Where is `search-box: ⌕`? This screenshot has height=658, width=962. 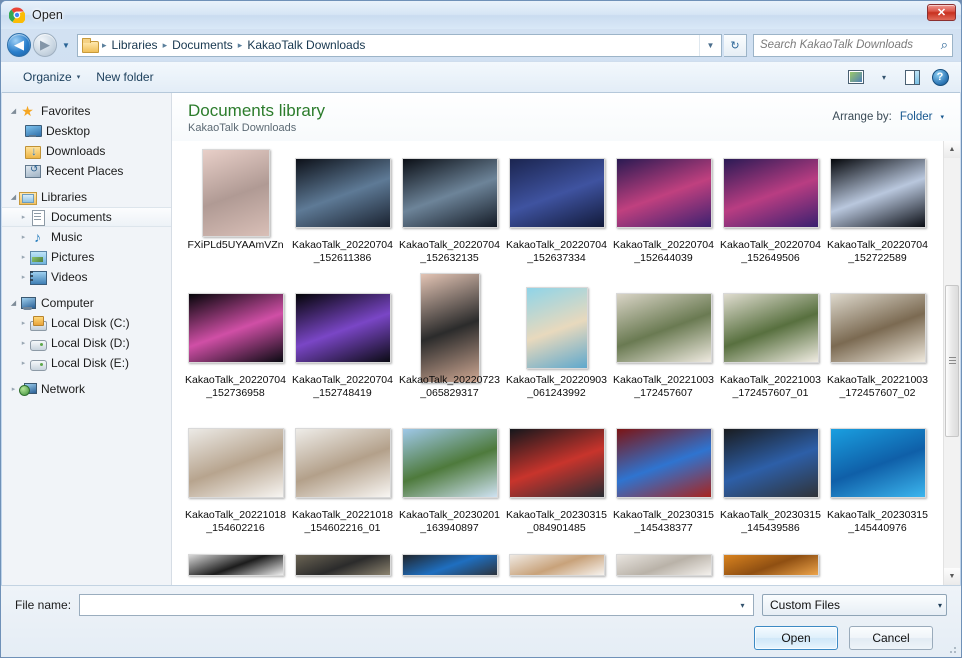
search-box: ⌕ is located at coordinates (853, 45).